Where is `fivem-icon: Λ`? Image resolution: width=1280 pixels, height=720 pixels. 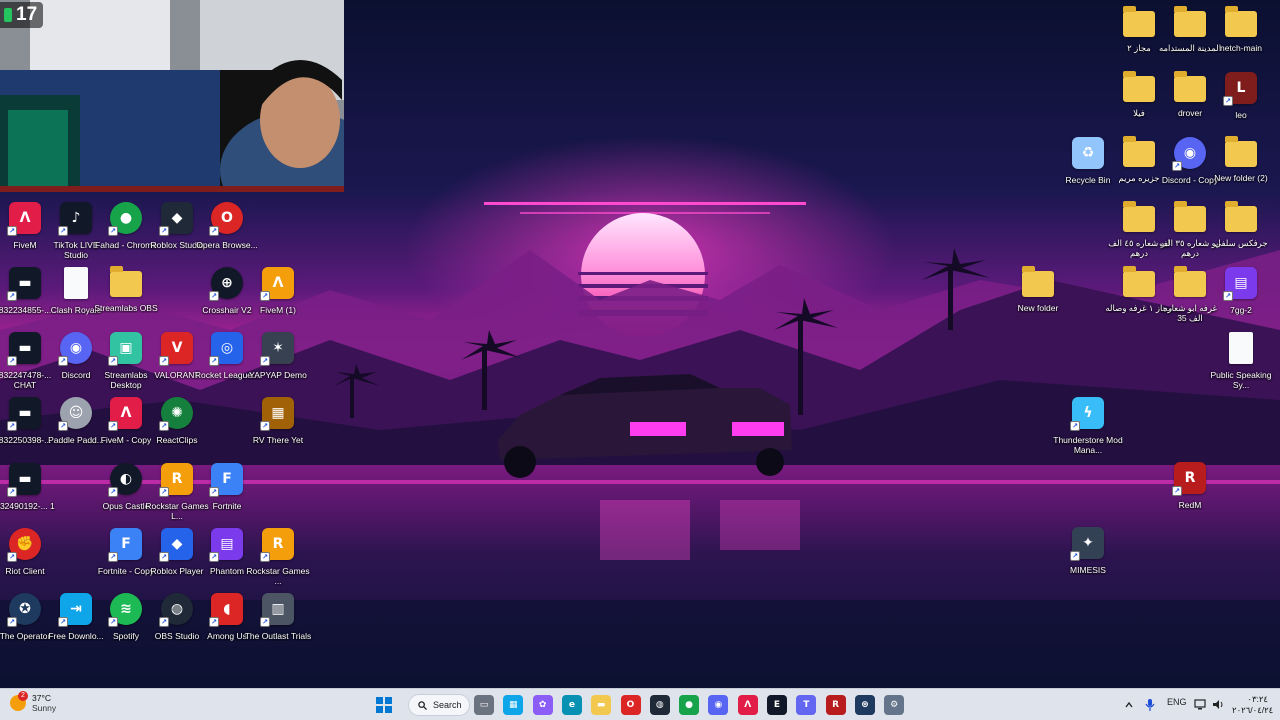
fivem-icon: Λ is located at coordinates (747, 705).